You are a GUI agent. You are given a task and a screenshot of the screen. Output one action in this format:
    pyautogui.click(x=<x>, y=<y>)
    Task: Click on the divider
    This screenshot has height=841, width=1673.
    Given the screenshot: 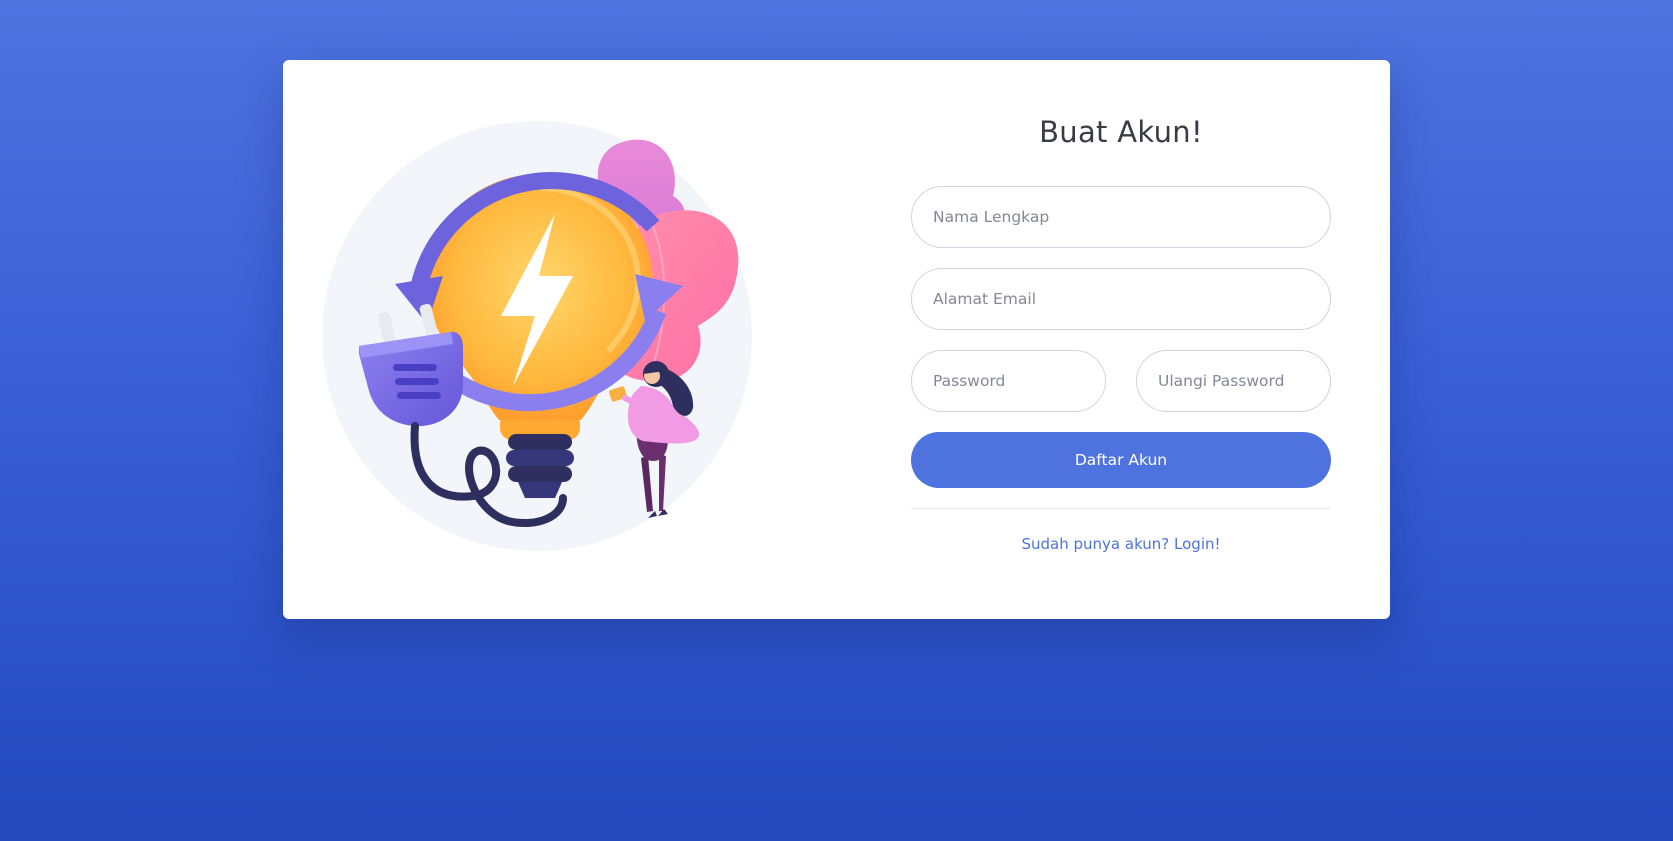 What is the action you would take?
    pyautogui.click(x=1121, y=508)
    